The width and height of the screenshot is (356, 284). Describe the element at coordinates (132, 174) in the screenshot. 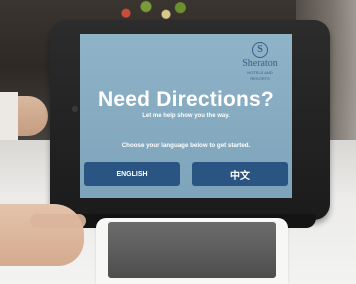

I see `english-button: ENGLISH` at that location.